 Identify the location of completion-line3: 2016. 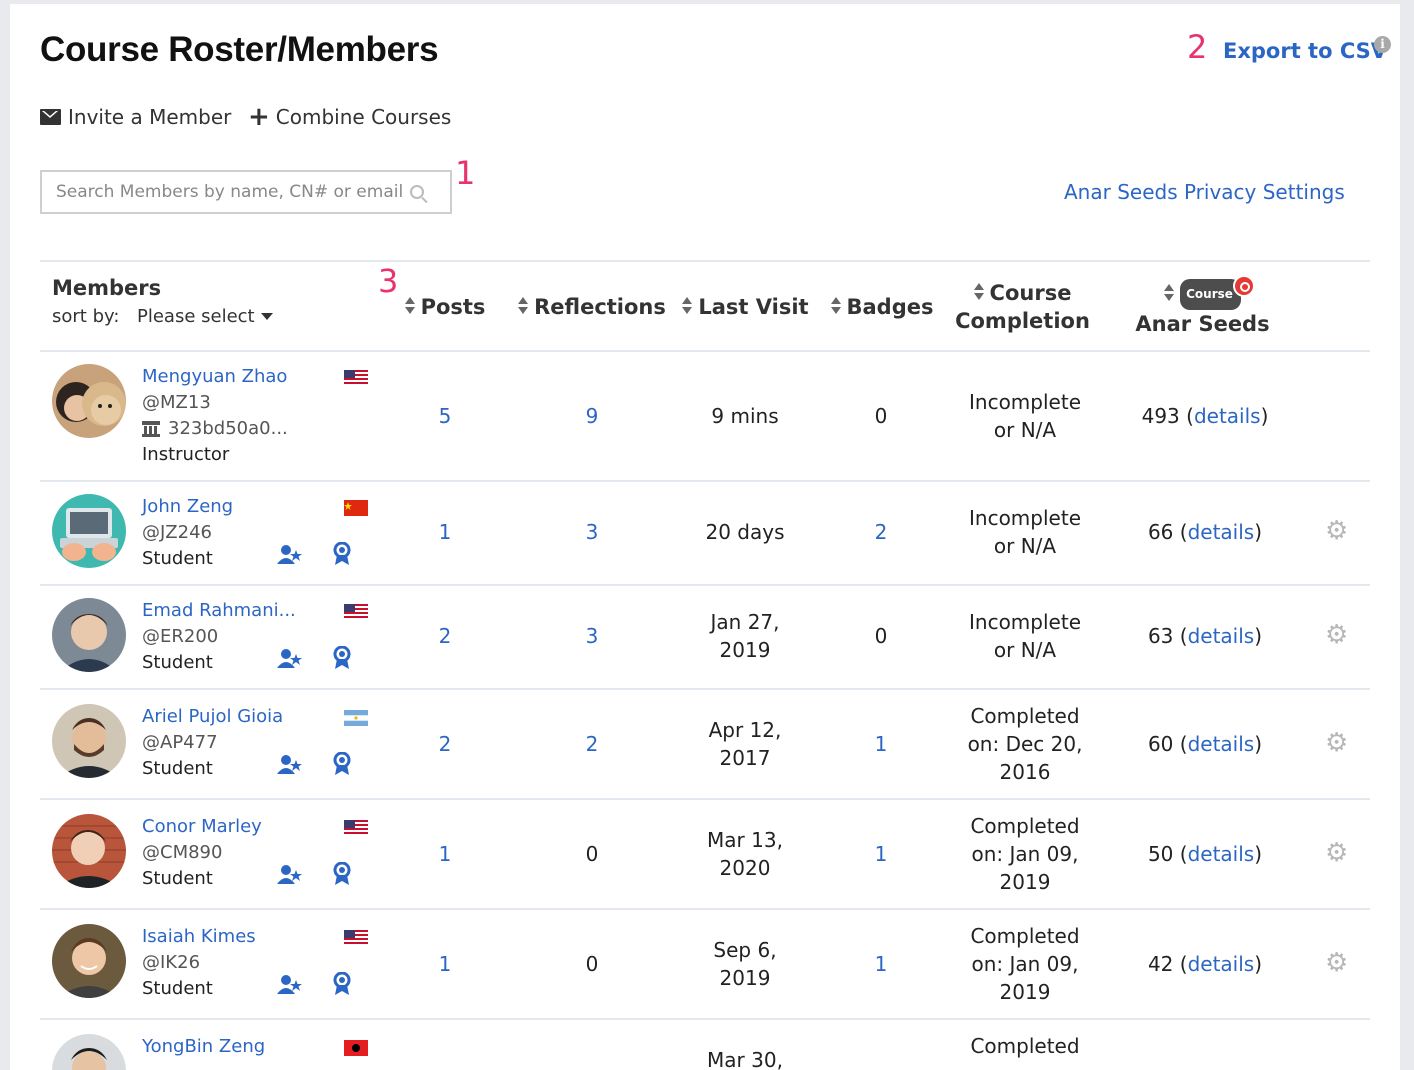
(1025, 772).